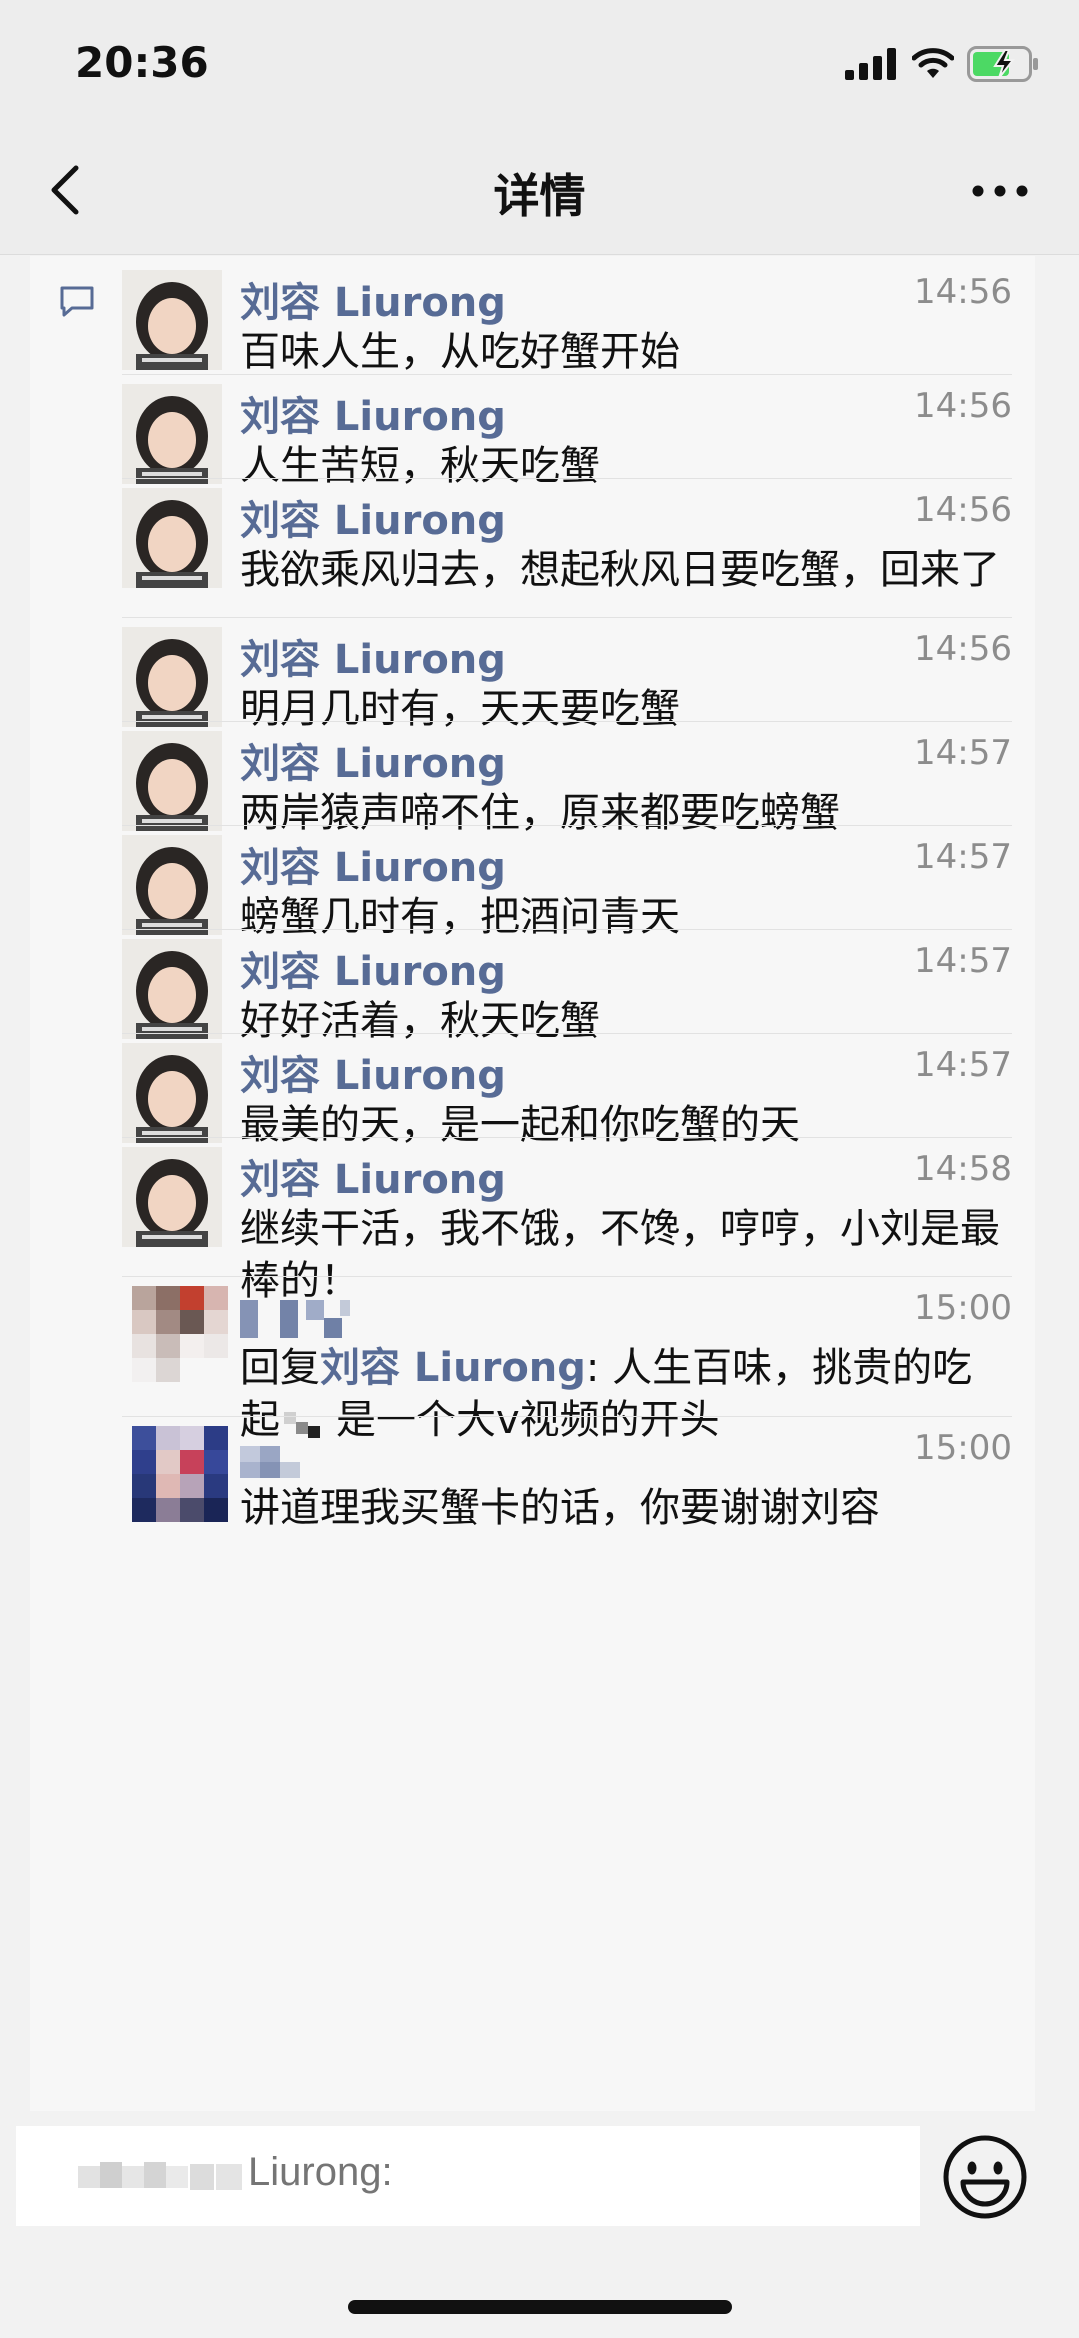 This screenshot has height=2338, width=1079. Describe the element at coordinates (567, 991) in the screenshot. I see `comment-item: 刘容 Liurong 14:57 好好活着，秋天吃蟹` at that location.